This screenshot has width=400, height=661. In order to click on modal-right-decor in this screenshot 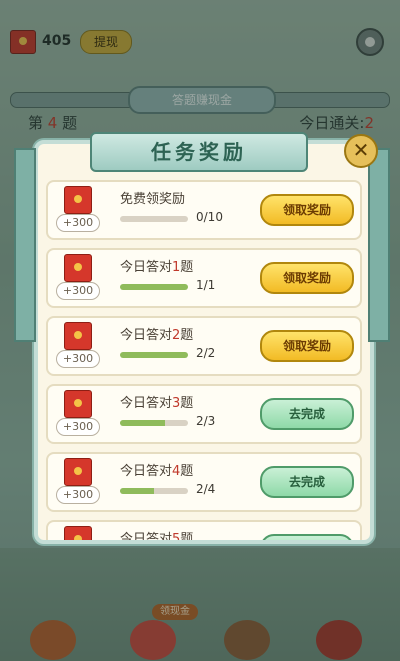, I will do `click(379, 245)`.